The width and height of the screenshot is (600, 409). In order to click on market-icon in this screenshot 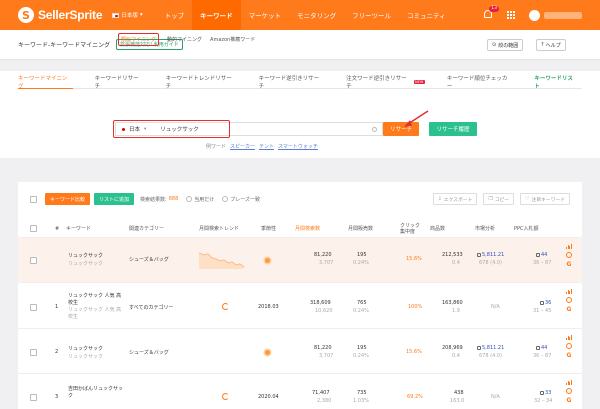, I will do `click(479, 347)`.